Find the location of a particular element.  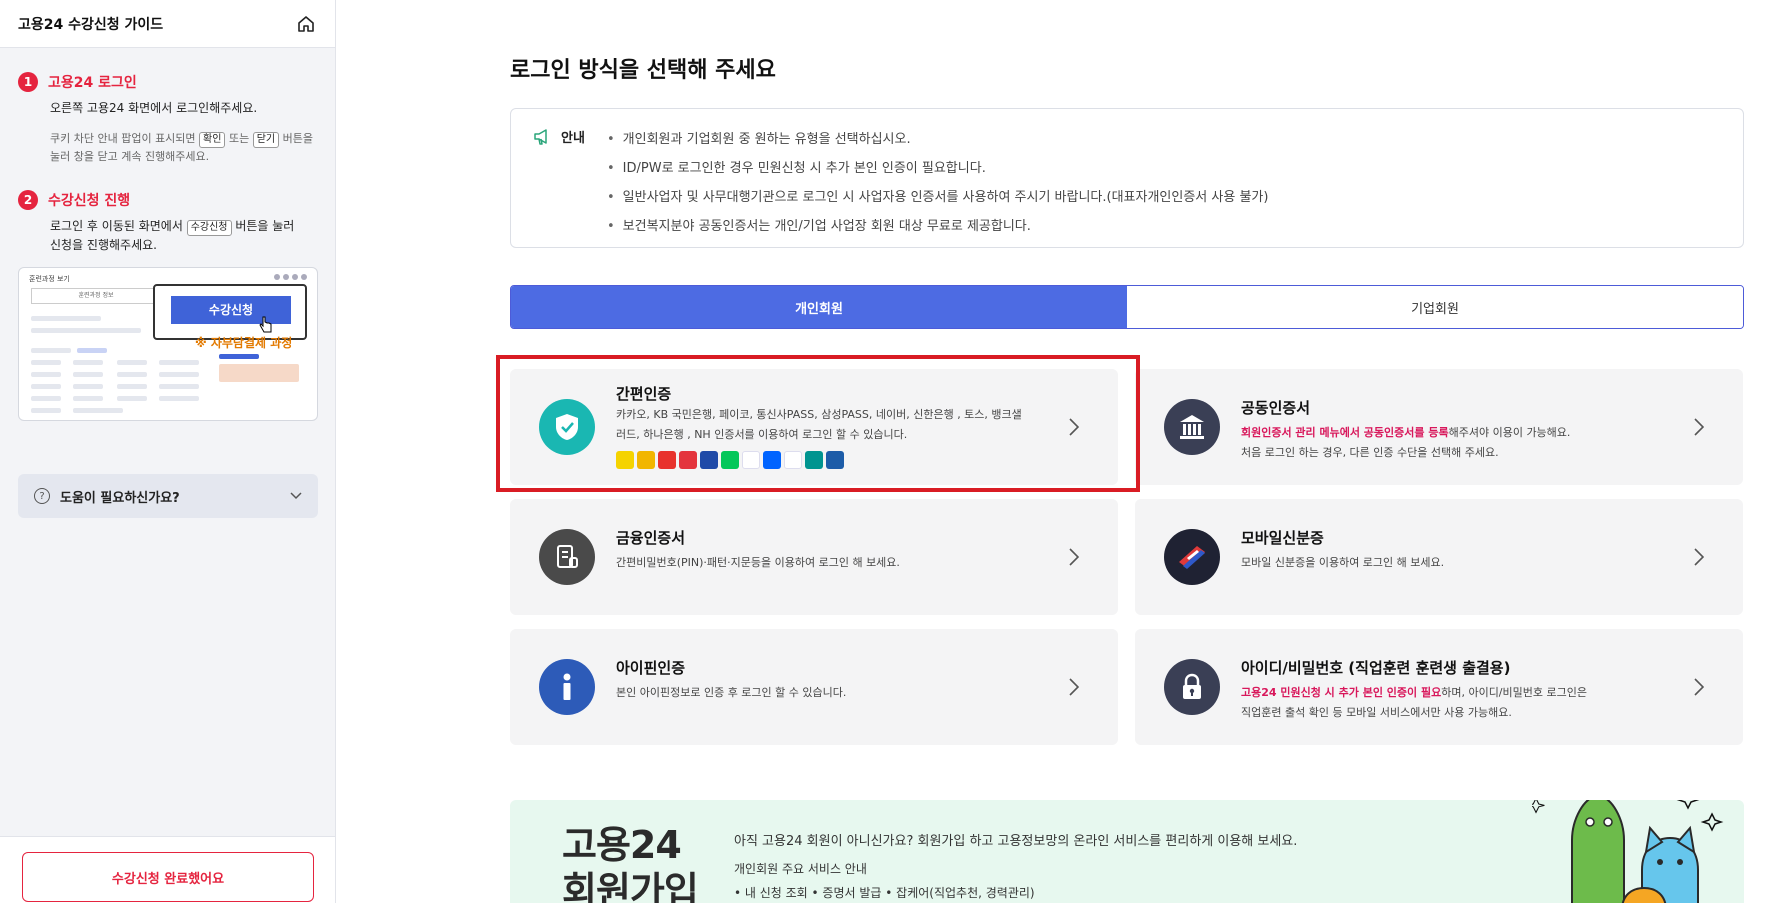

card-title: 금융인증서 is located at coordinates (651, 538).